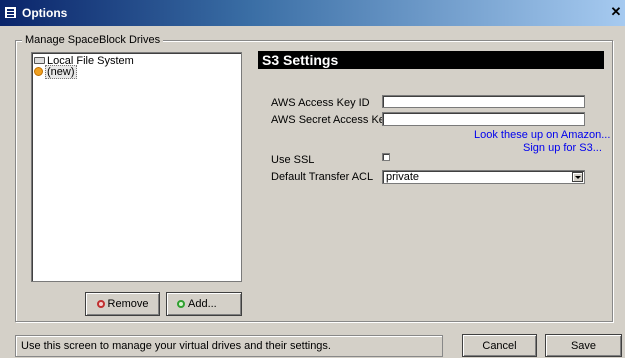 The height and width of the screenshot is (358, 625). I want to click on drive-icon, so click(39, 60).